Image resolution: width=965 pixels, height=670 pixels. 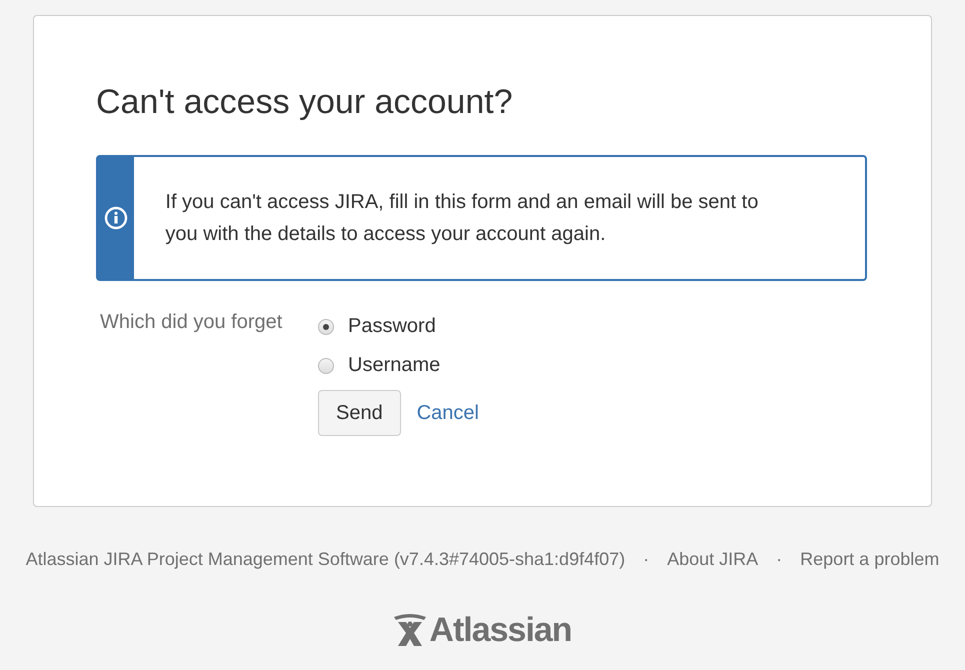 What do you see at coordinates (359, 413) in the screenshot?
I see `send-button: Send` at bounding box center [359, 413].